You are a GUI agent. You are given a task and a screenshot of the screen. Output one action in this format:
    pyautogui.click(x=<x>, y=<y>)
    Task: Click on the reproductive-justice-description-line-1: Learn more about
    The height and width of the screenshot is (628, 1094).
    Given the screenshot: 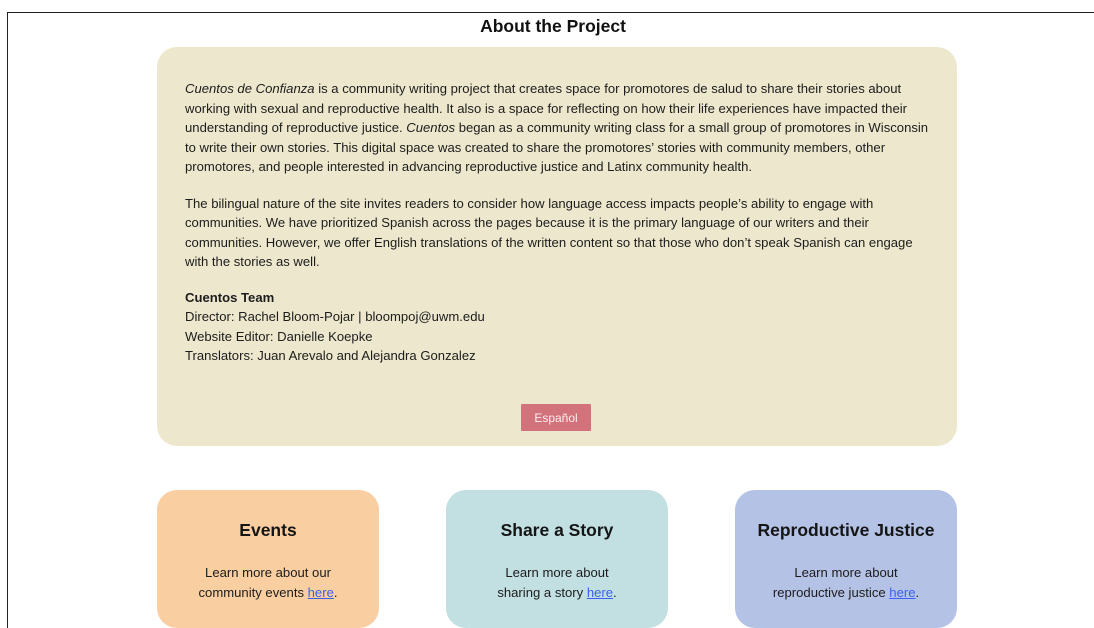 What is the action you would take?
    pyautogui.click(x=846, y=572)
    